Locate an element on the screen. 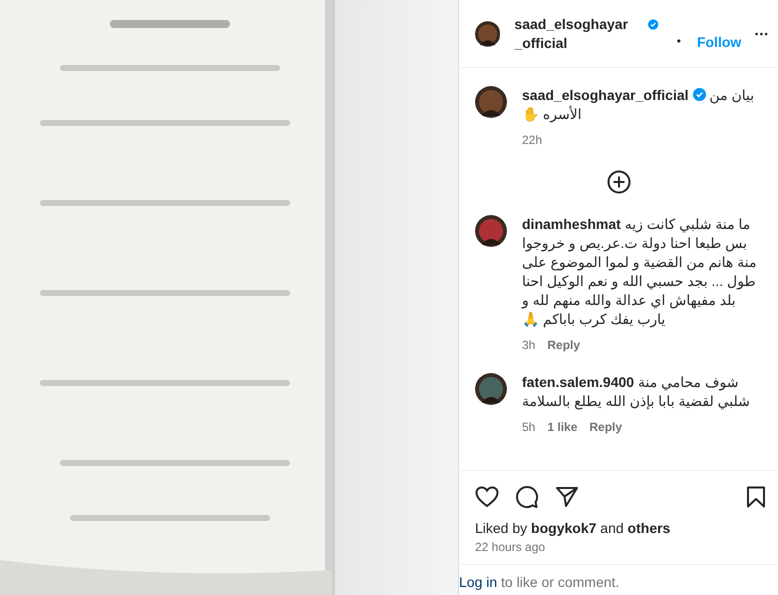  login-prompt: Log in to like or comment. is located at coordinates (539, 582).